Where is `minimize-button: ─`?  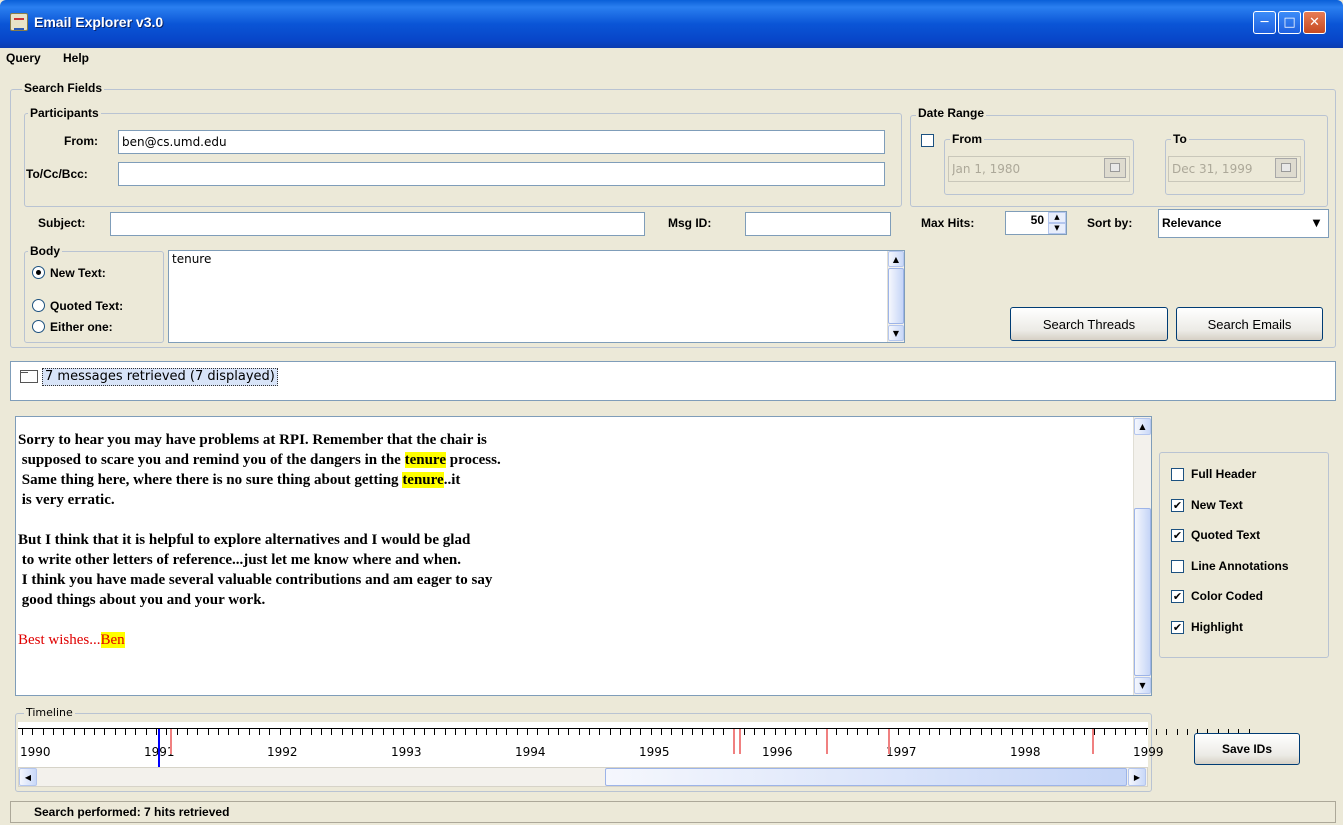 minimize-button: ─ is located at coordinates (1264, 22).